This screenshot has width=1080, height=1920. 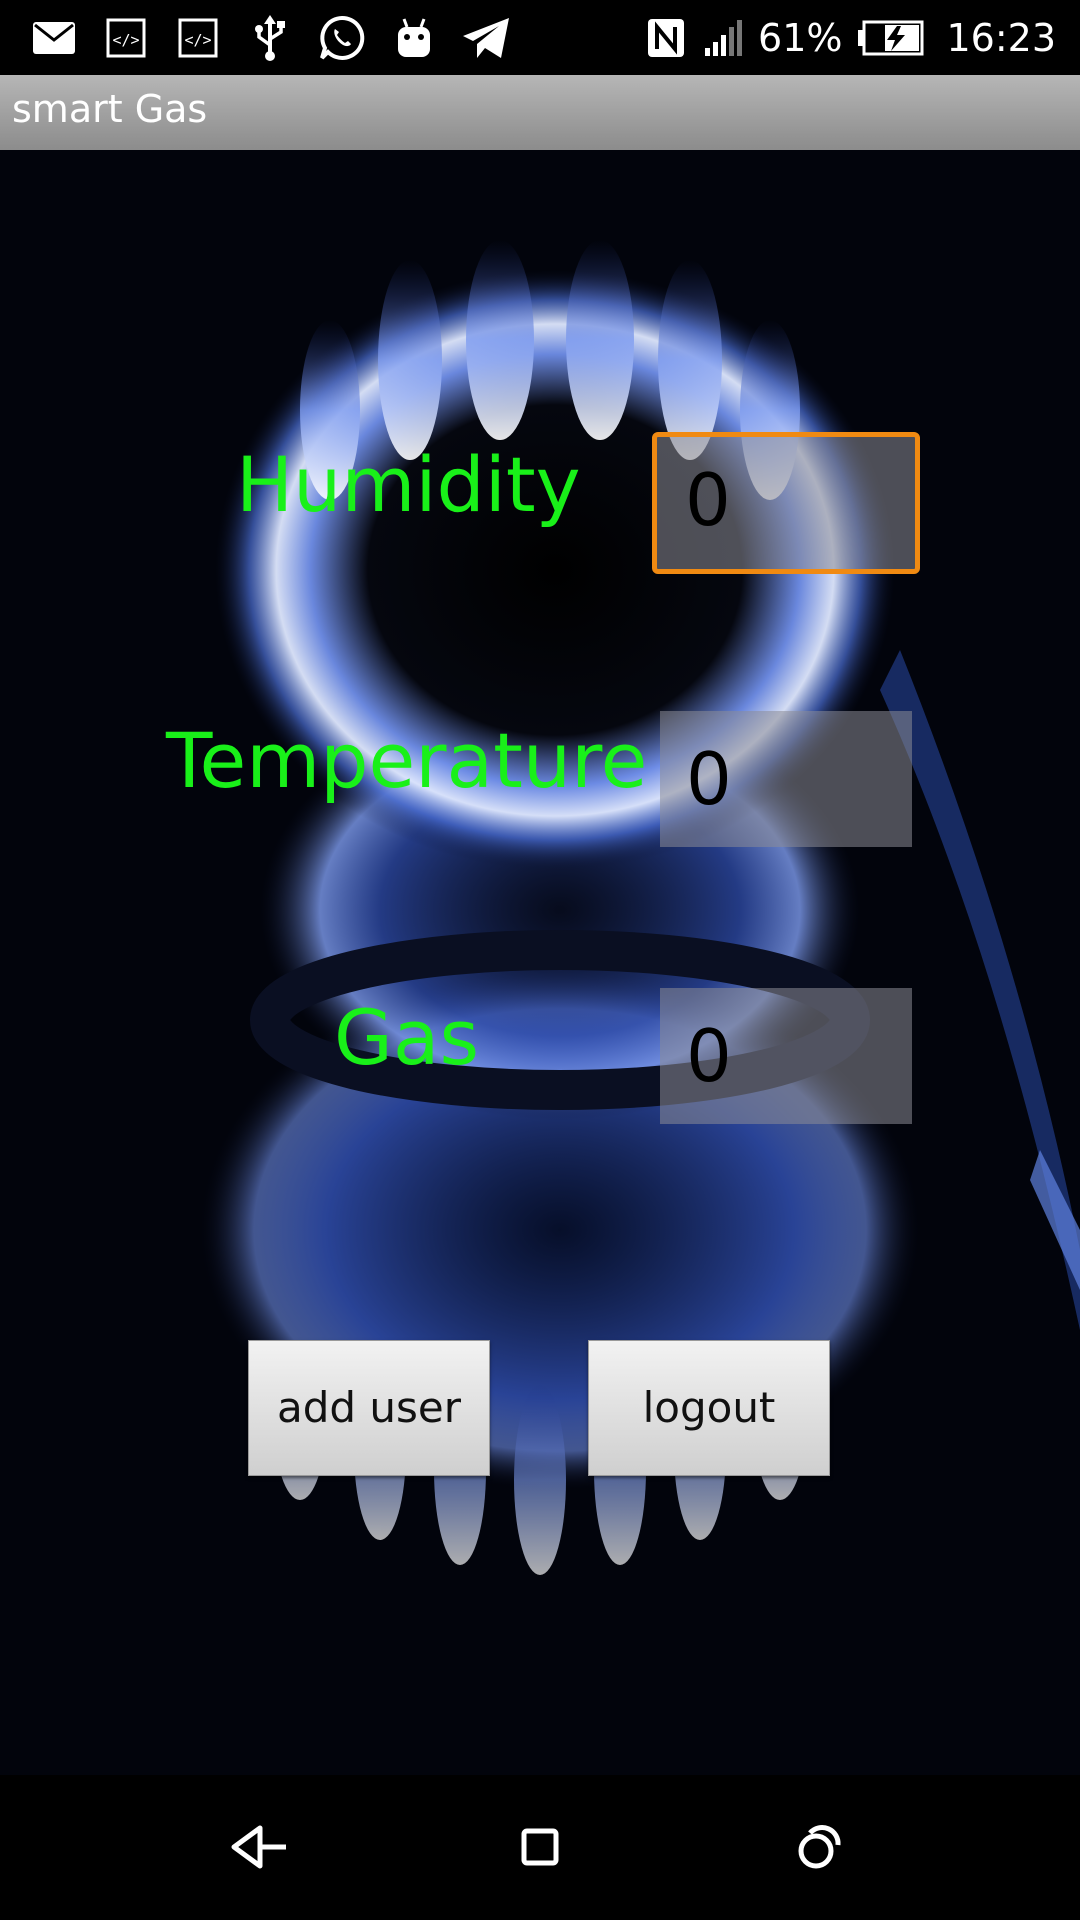 I want to click on gas-label: Gas, so click(x=407, y=1037).